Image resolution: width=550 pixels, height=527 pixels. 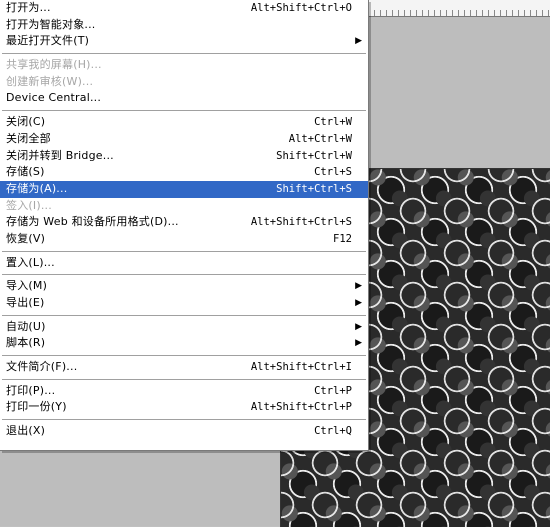 What do you see at coordinates (333, 172) in the screenshot?
I see `menu-item-shortcut: Ctrl+S` at bounding box center [333, 172].